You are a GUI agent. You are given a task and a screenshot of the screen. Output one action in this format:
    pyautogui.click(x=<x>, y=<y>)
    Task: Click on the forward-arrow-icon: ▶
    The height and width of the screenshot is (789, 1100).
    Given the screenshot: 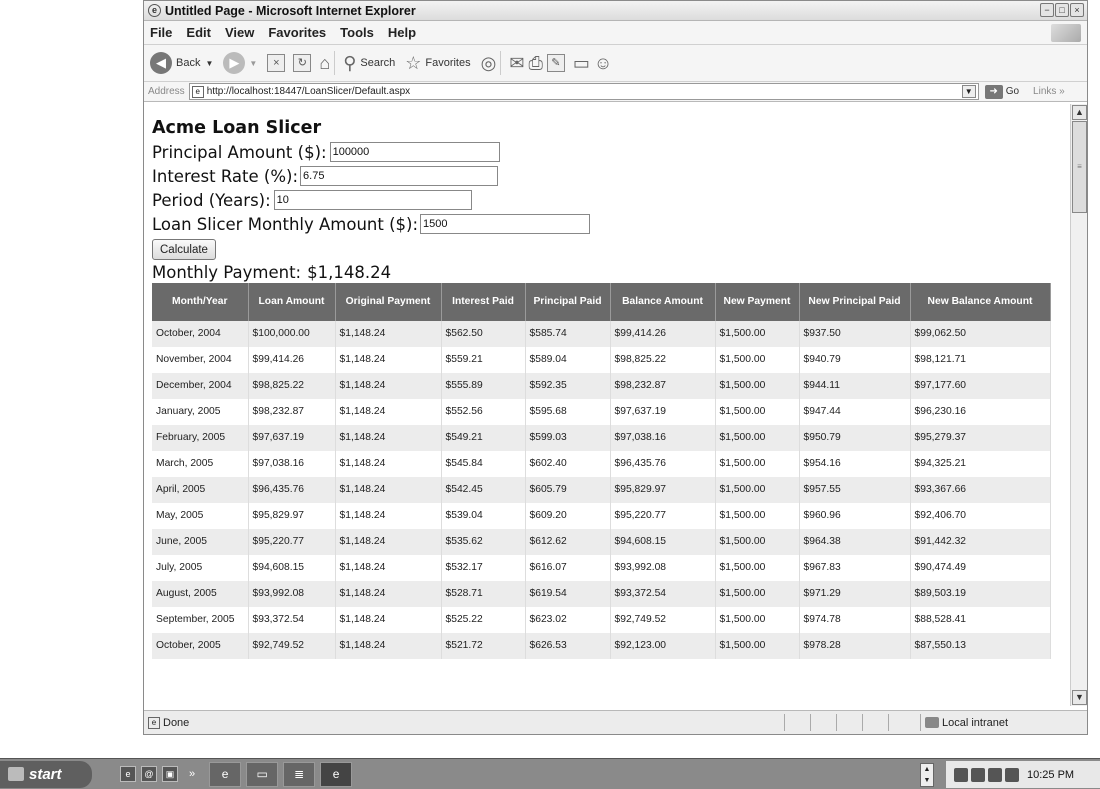 What is the action you would take?
    pyautogui.click(x=234, y=63)
    